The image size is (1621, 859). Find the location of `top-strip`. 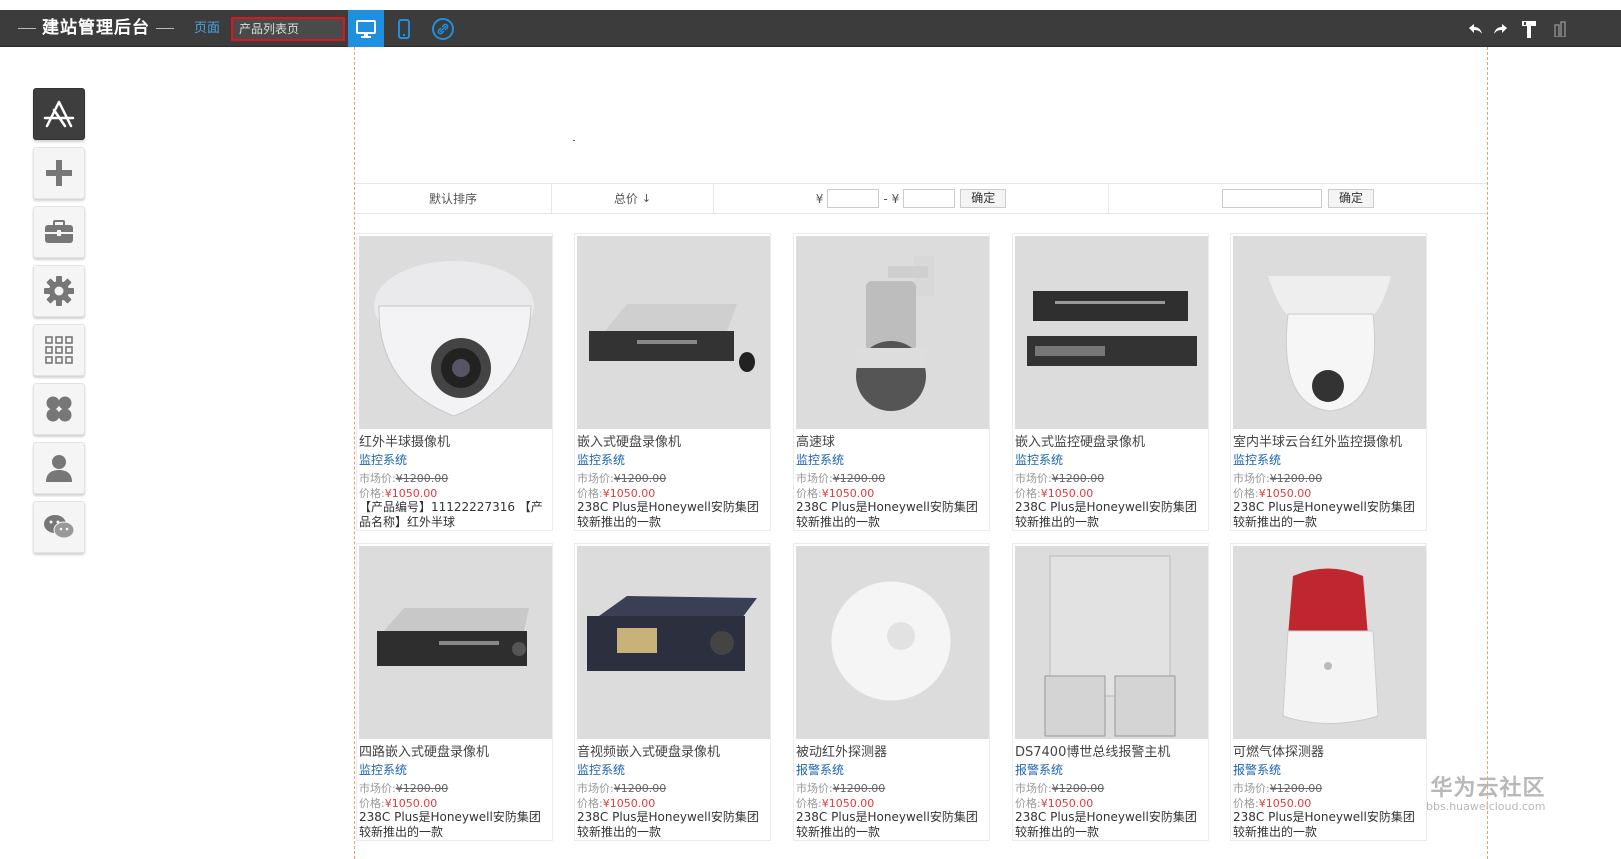

top-strip is located at coordinates (810, 5).